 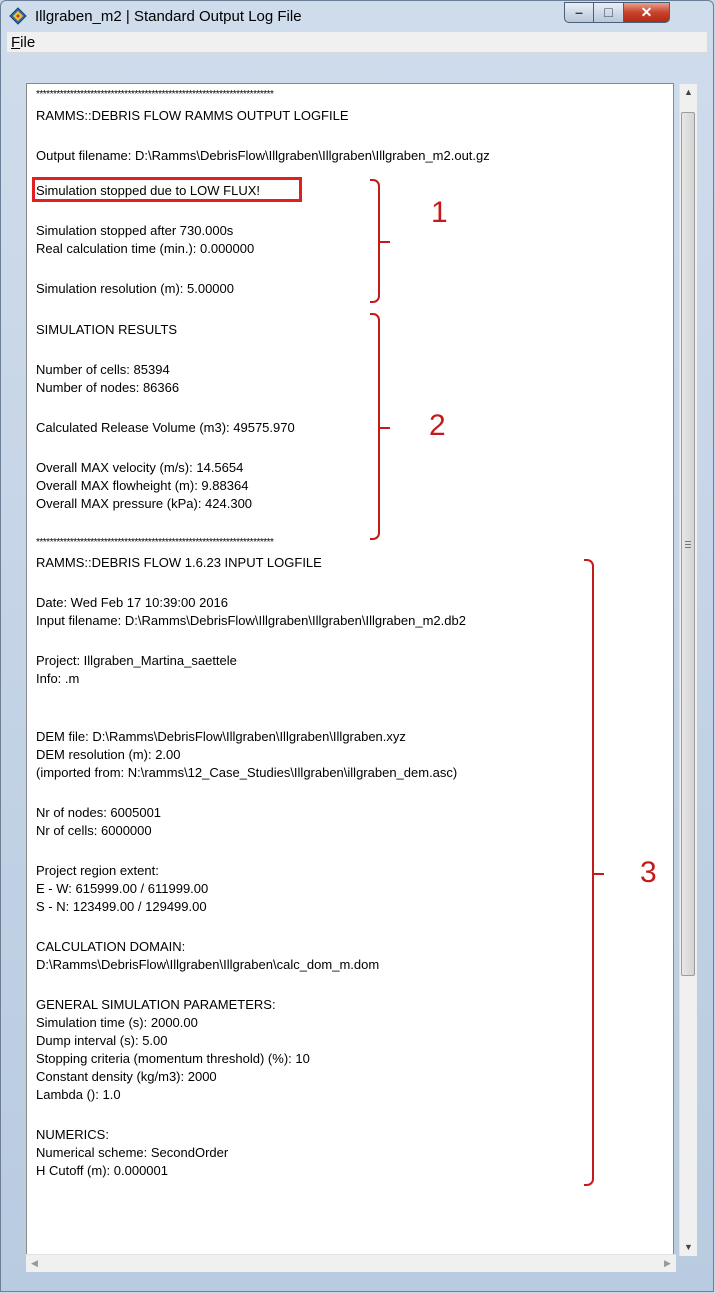 What do you see at coordinates (111, 946) in the screenshot?
I see `calc-domain-header: CALCULATION DOMAIN:` at bounding box center [111, 946].